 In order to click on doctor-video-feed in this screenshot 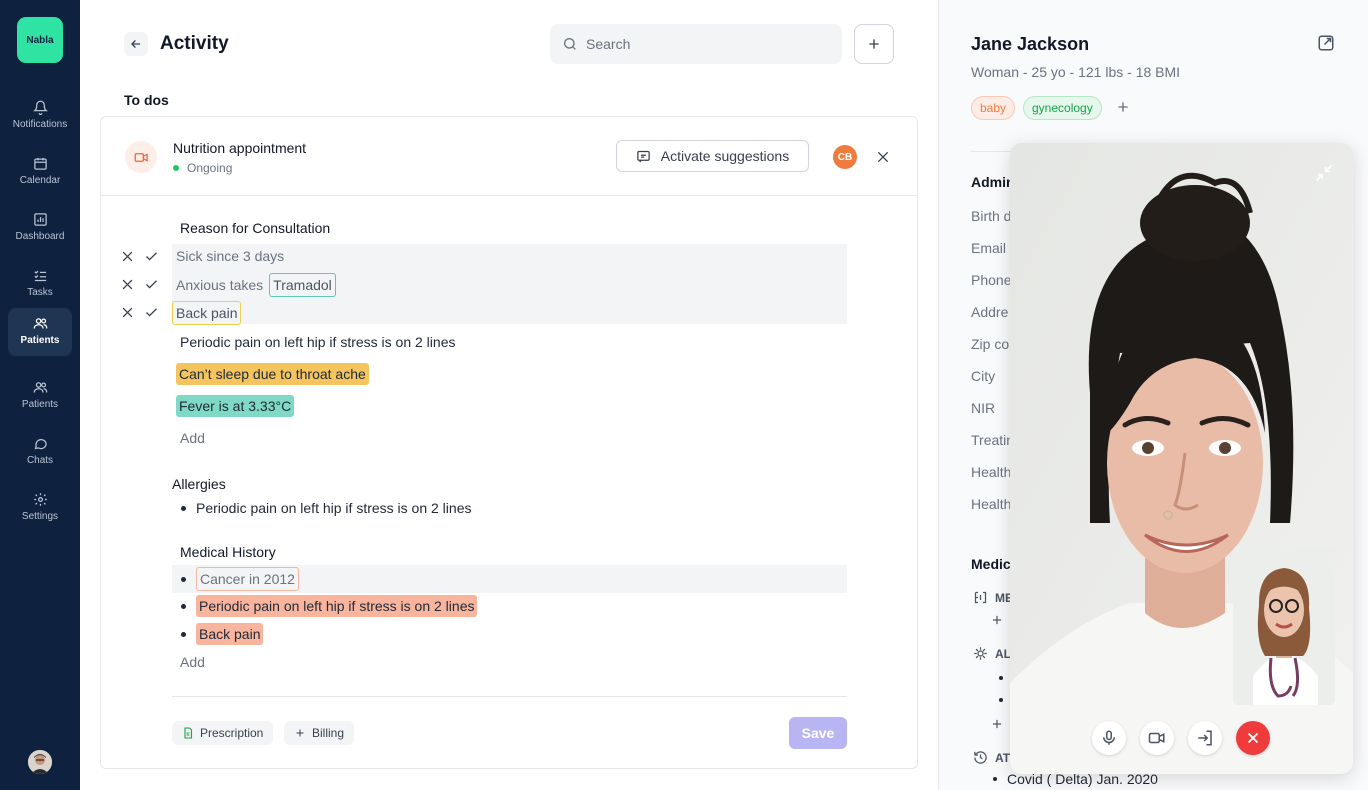, I will do `click(1284, 625)`.